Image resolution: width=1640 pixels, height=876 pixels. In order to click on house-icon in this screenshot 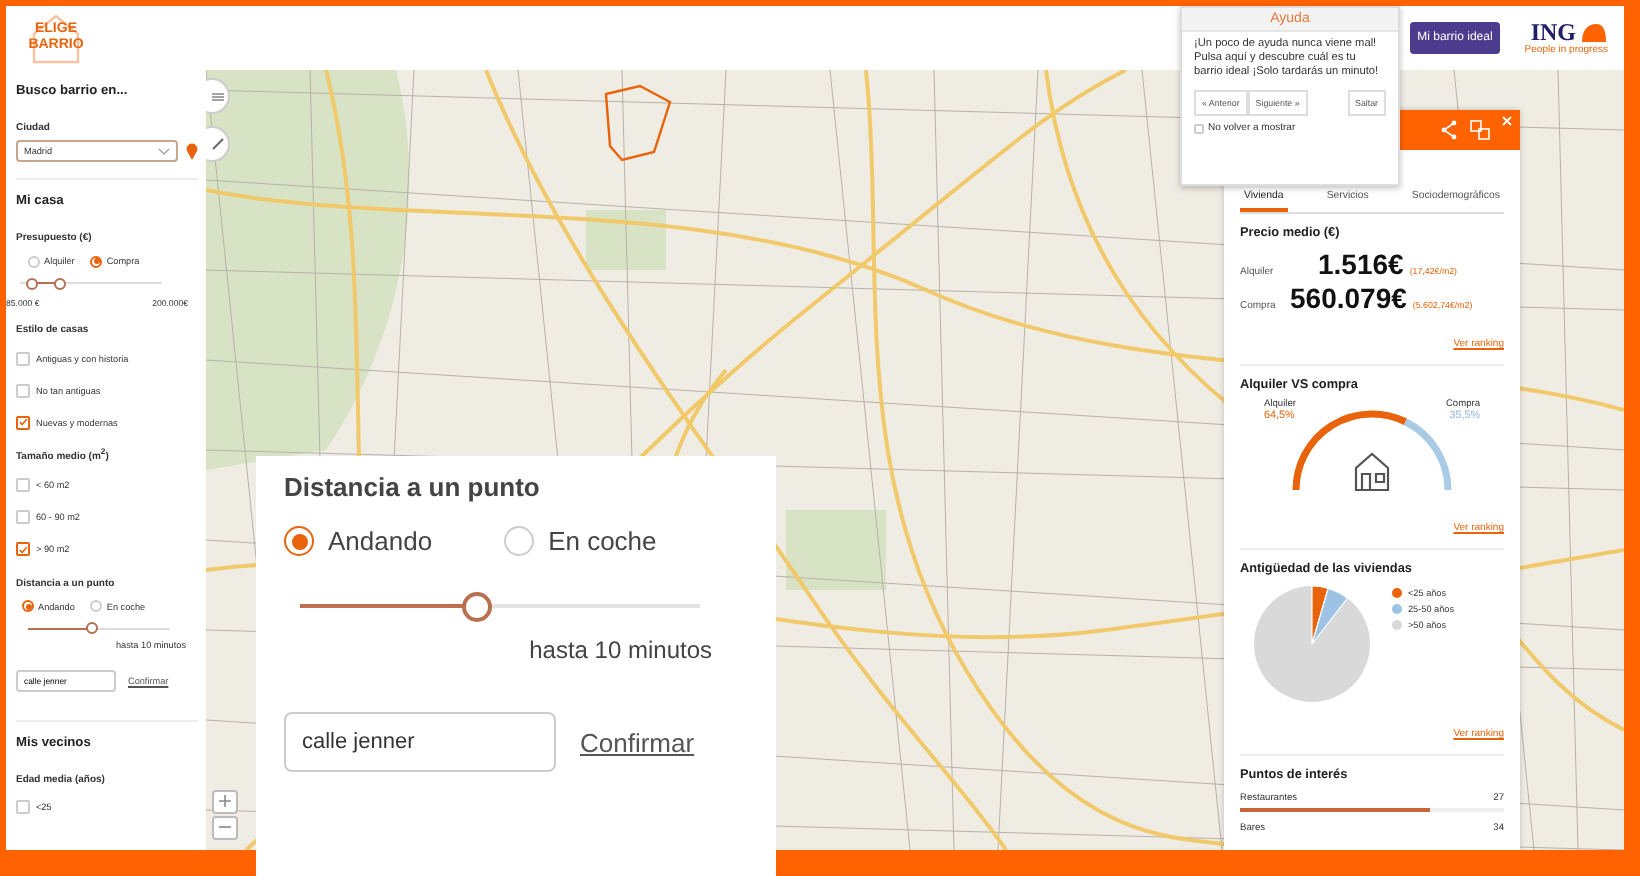, I will do `click(1372, 472)`.